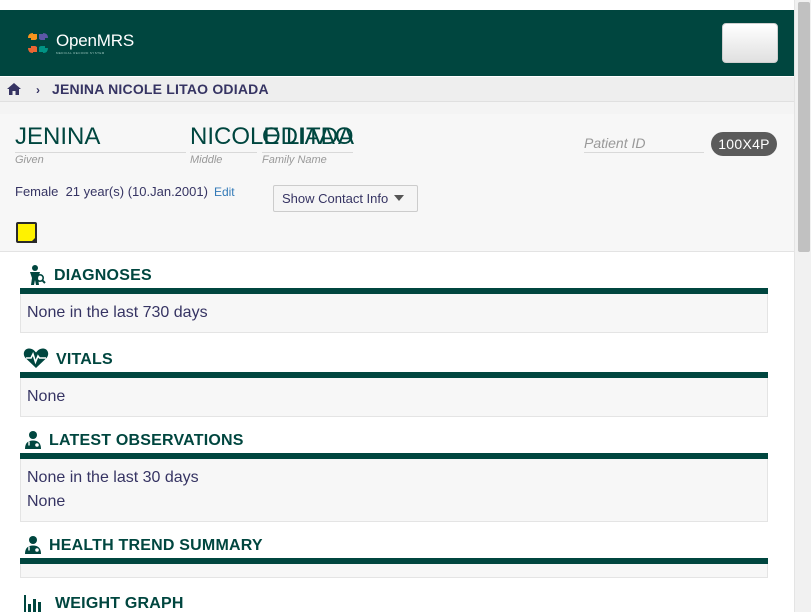 This screenshot has height=612, width=811. What do you see at coordinates (206, 160) in the screenshot?
I see `middle-label: Middle` at bounding box center [206, 160].